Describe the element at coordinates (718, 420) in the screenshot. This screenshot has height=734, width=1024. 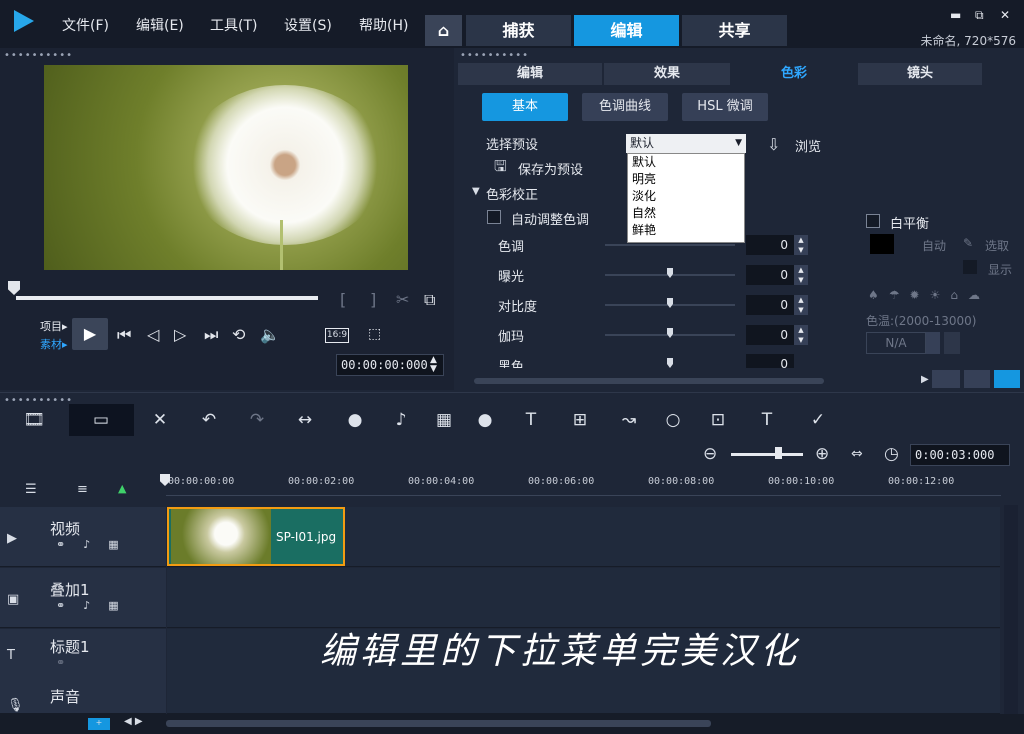
I see `tracking-icon: ⊡` at that location.